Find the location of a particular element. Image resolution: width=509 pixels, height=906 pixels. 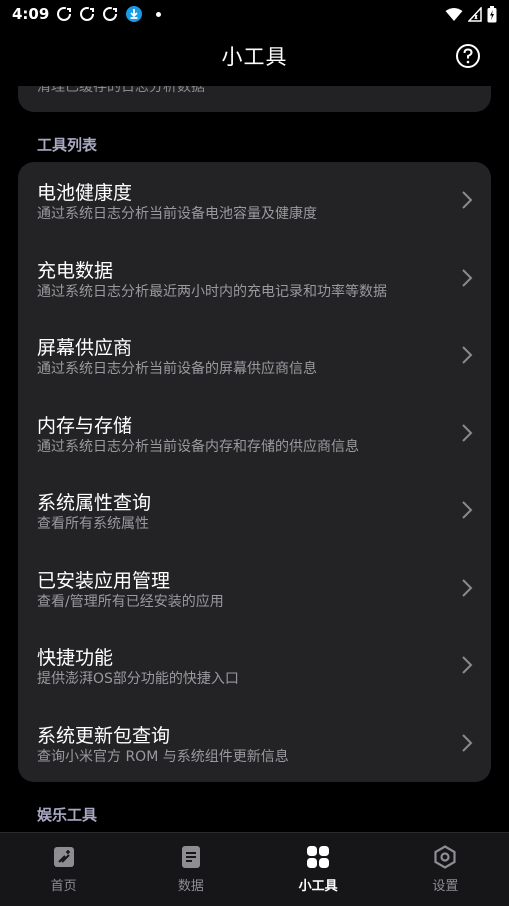

tool-desc: 通过系统日志分析当前设备的屏幕供应商信息 is located at coordinates (177, 369).